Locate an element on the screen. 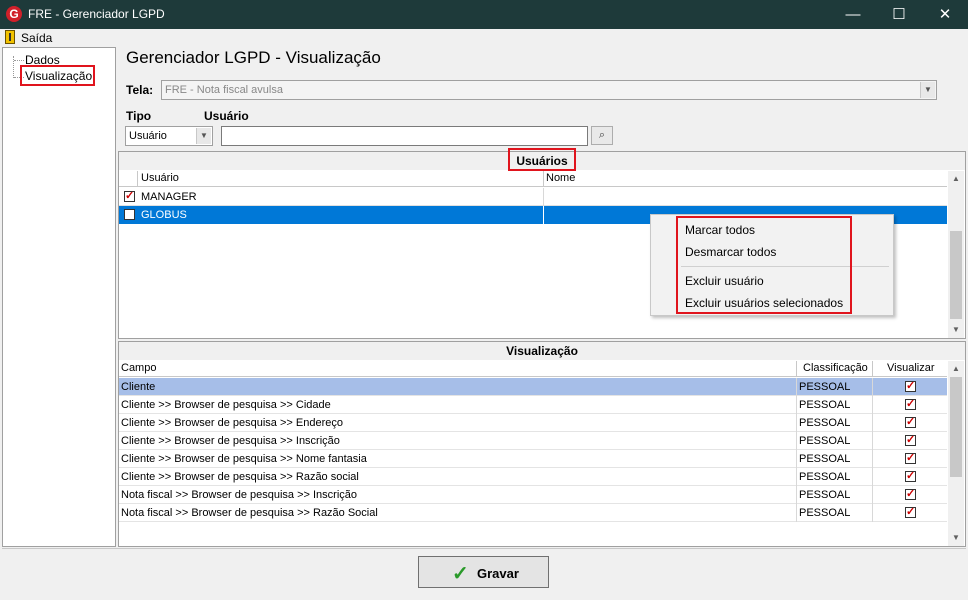 The width and height of the screenshot is (968, 600). table-row: Cliente PESSOAL is located at coordinates (533, 387).